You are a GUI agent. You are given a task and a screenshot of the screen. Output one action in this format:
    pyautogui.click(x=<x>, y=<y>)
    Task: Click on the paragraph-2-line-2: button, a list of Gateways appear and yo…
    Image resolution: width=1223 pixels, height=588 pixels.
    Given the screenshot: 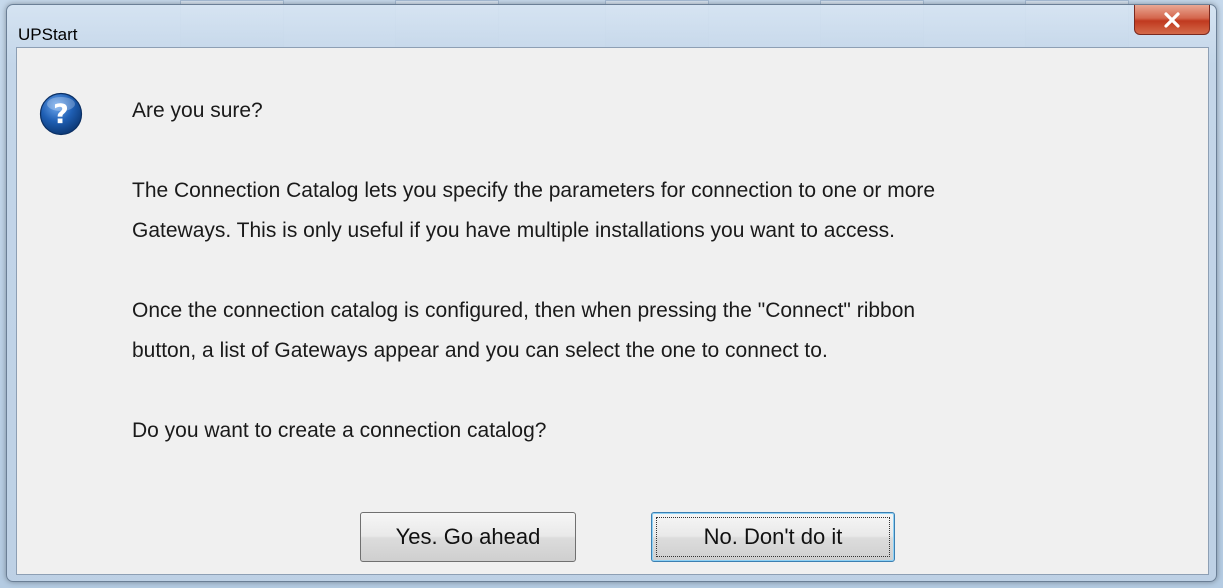 What is the action you would take?
    pyautogui.click(x=480, y=350)
    